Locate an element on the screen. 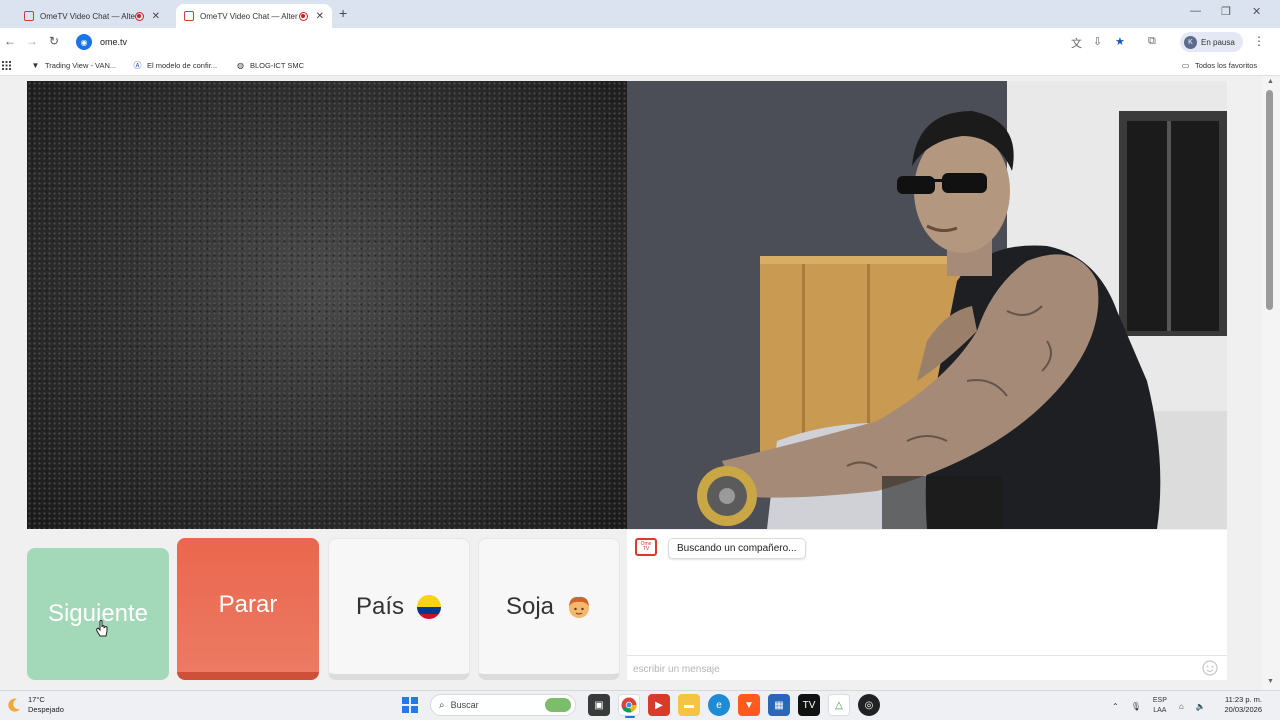  back-icon: ← is located at coordinates (10, 41).